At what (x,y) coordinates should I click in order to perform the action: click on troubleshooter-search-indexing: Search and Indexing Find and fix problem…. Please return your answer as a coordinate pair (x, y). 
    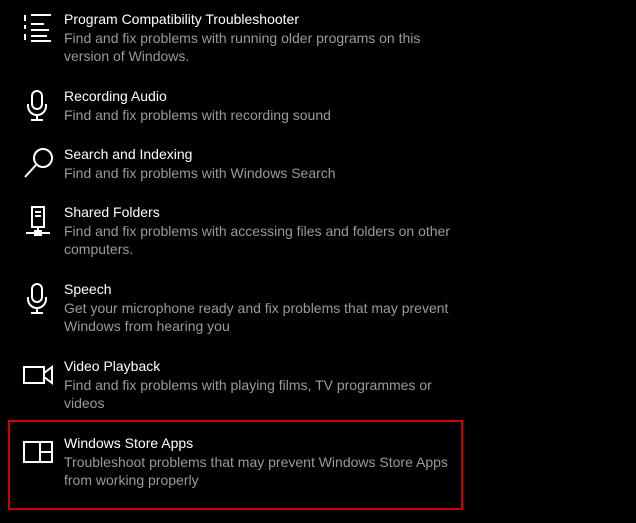
    Looking at the image, I should click on (236, 168).